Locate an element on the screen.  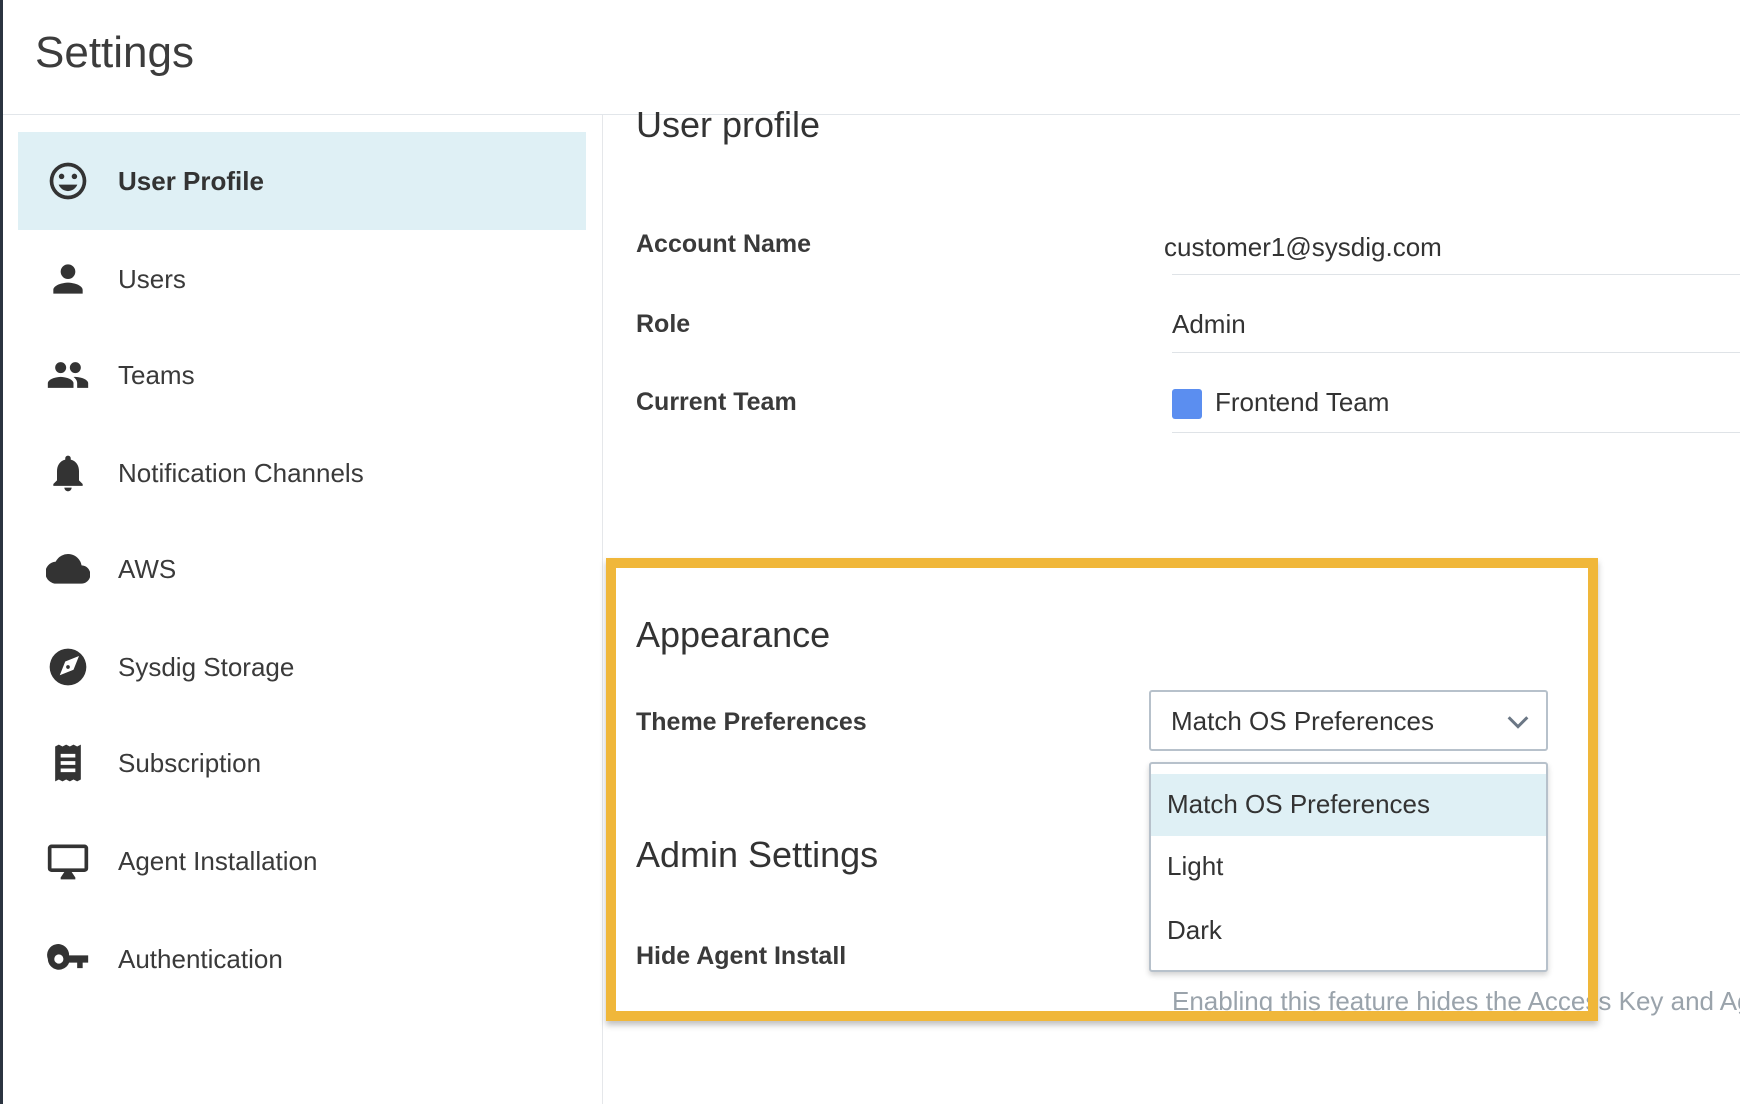
sidebar-item-notification-channels: Notification Channels is located at coordinates (302, 473).